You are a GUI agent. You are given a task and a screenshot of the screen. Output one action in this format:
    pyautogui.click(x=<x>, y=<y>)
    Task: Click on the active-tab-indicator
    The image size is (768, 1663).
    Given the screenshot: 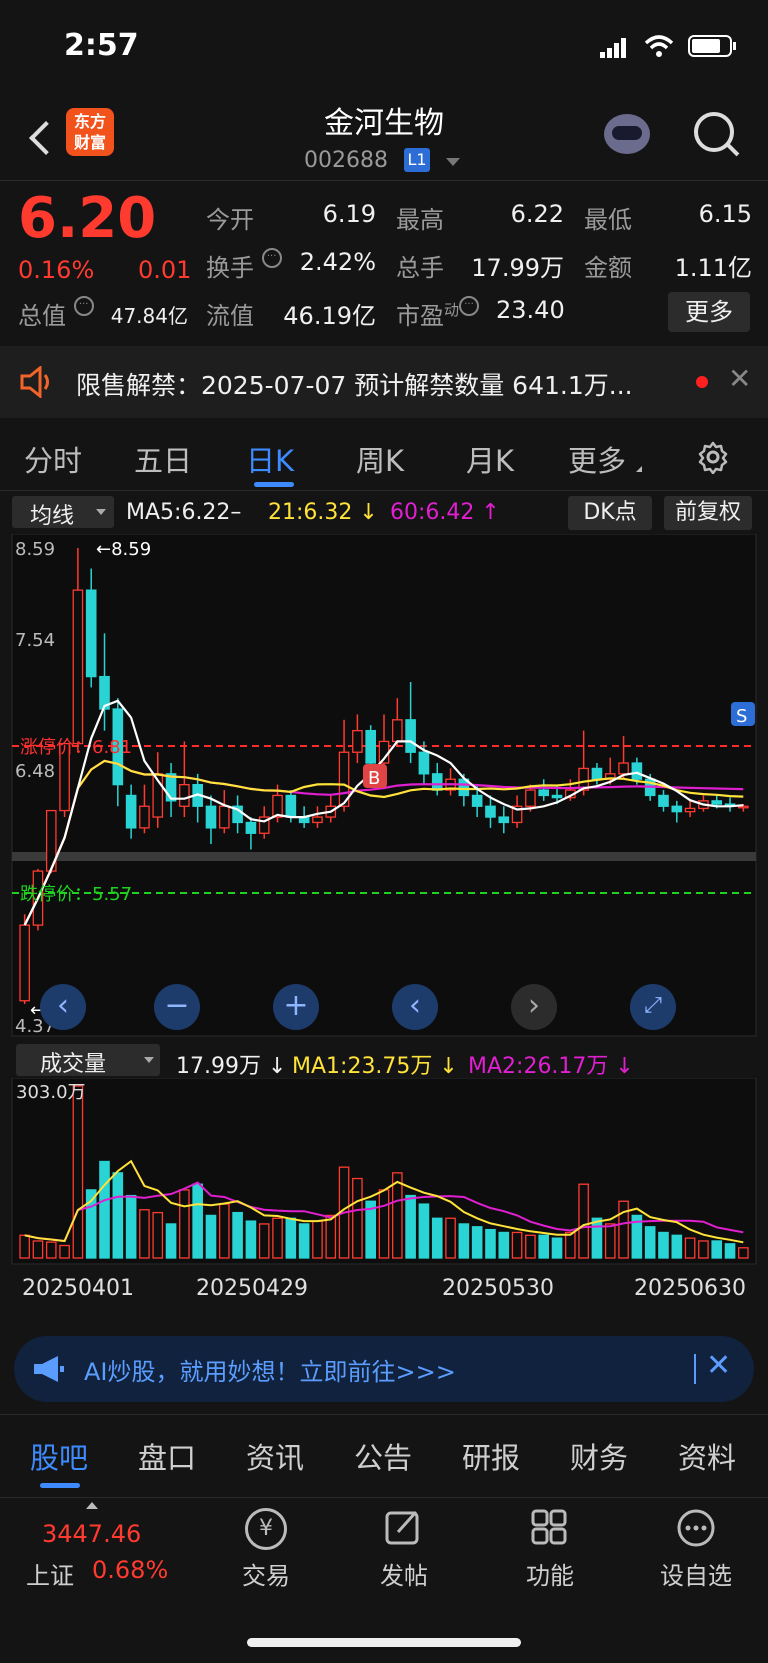 What is the action you would take?
    pyautogui.click(x=274, y=484)
    